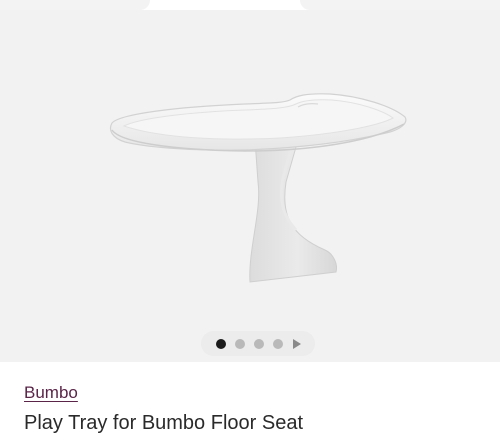  Describe the element at coordinates (297, 343) in the screenshot. I see `play-triangle-icon` at that location.